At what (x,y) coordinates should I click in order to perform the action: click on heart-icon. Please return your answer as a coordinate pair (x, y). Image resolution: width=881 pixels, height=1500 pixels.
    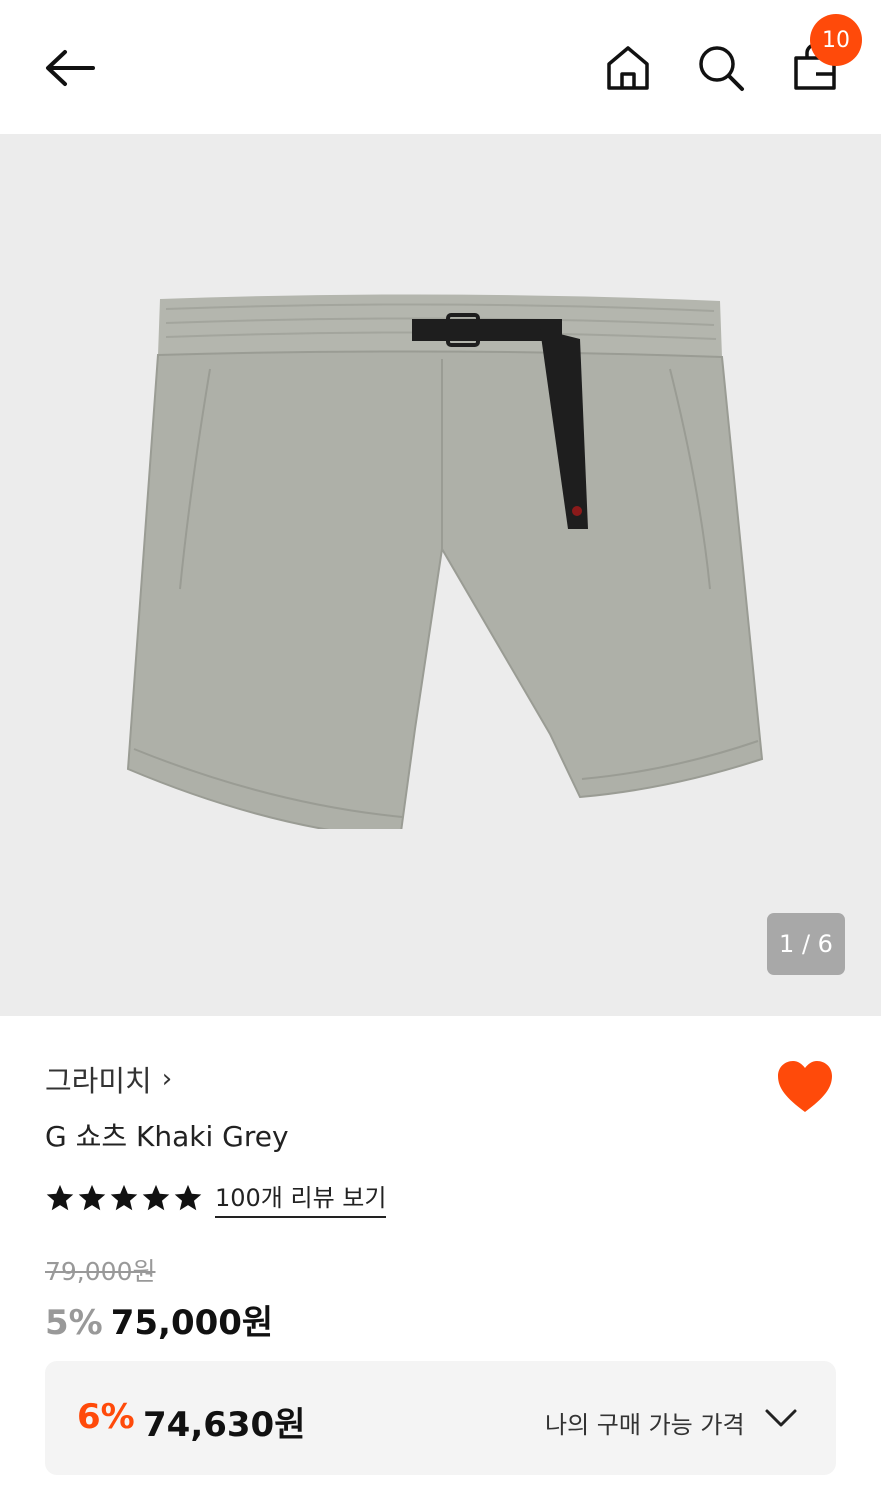
    Looking at the image, I should click on (805, 1086).